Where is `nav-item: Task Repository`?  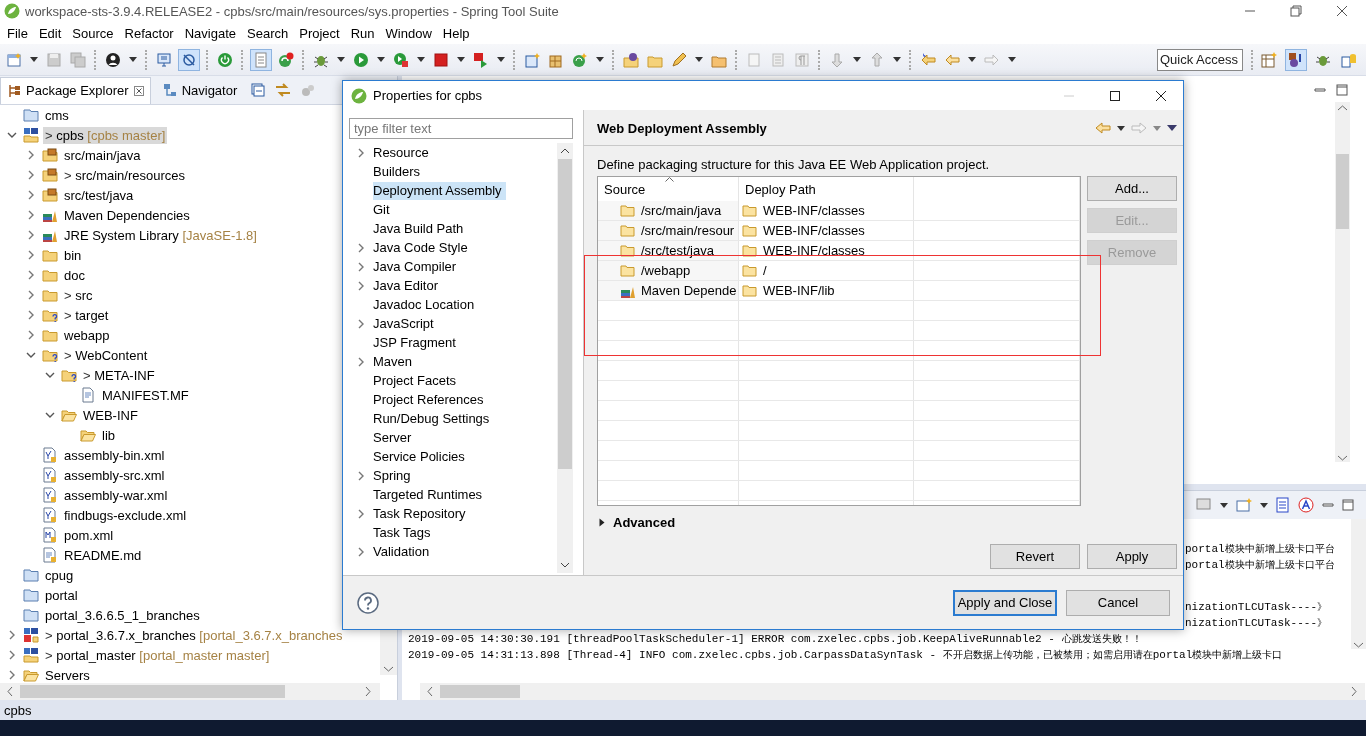 nav-item: Task Repository is located at coordinates (421, 513).